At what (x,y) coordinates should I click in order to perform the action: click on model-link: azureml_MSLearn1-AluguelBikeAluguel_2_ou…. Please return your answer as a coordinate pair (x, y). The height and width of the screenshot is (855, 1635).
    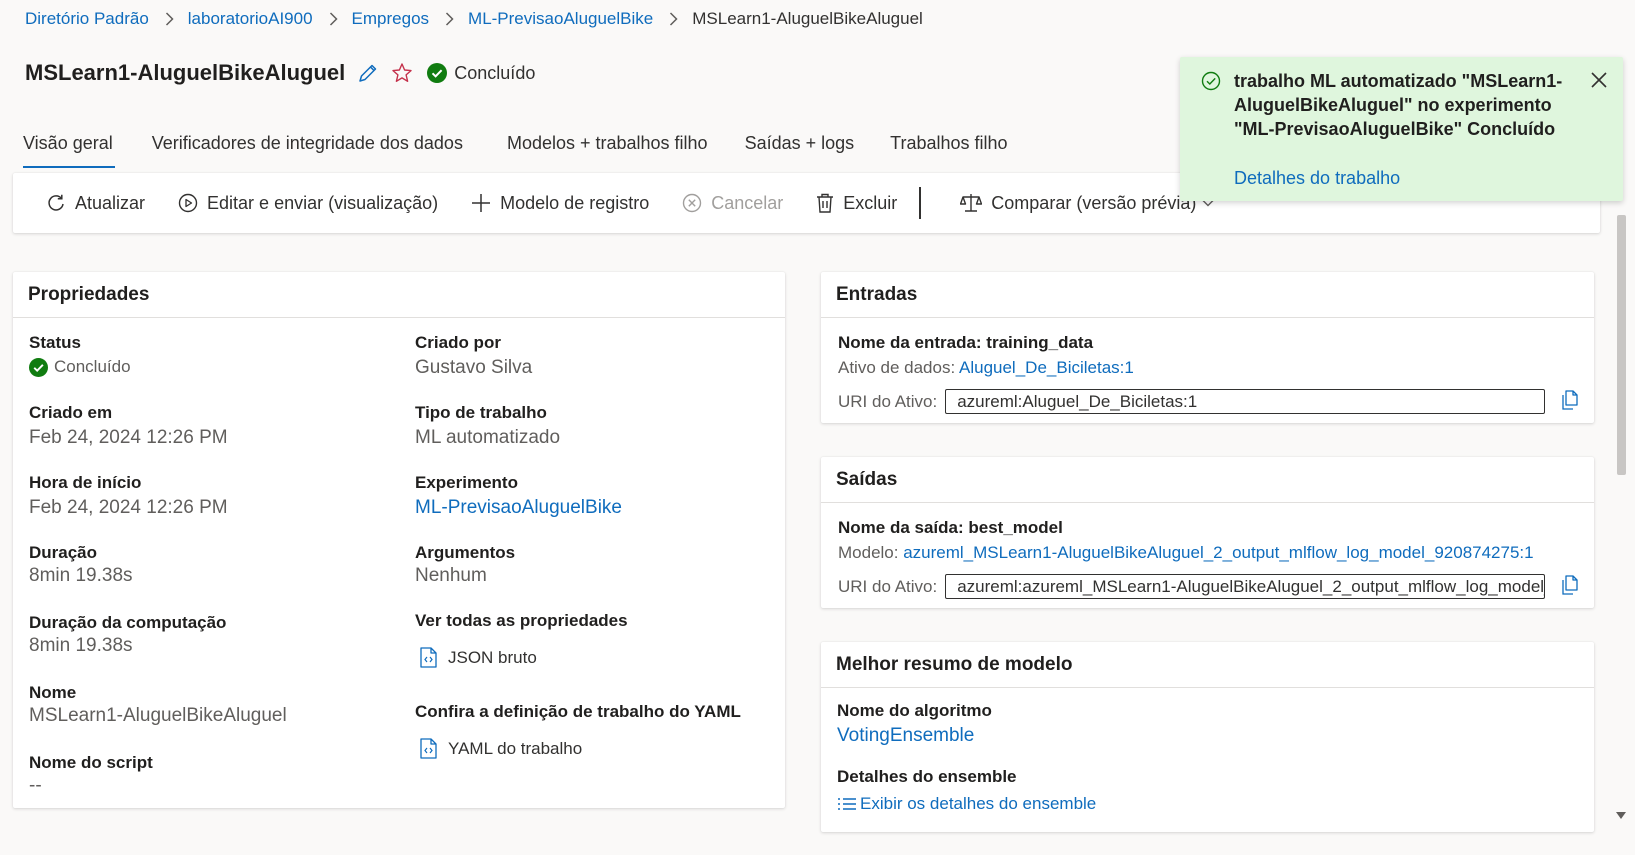
    Looking at the image, I should click on (1218, 552).